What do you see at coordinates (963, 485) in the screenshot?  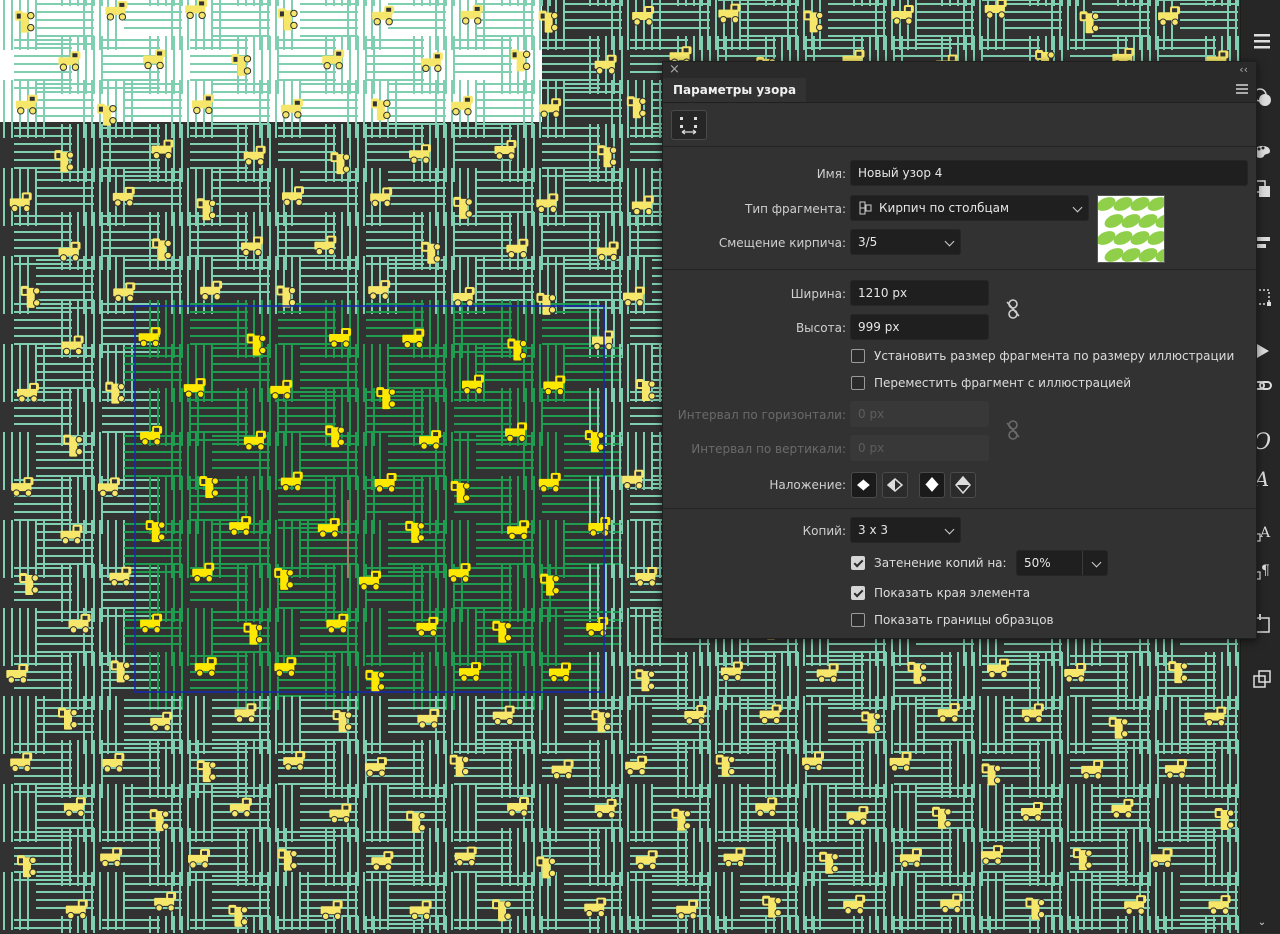 I see `overlap-bottom-front-button` at bounding box center [963, 485].